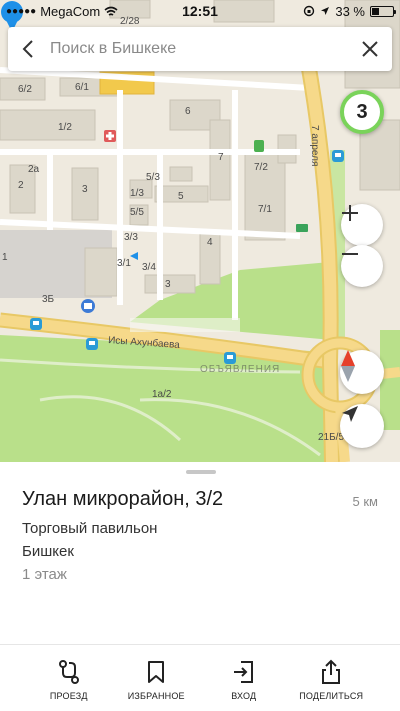  I want to click on bookmark-icon, so click(156, 672).